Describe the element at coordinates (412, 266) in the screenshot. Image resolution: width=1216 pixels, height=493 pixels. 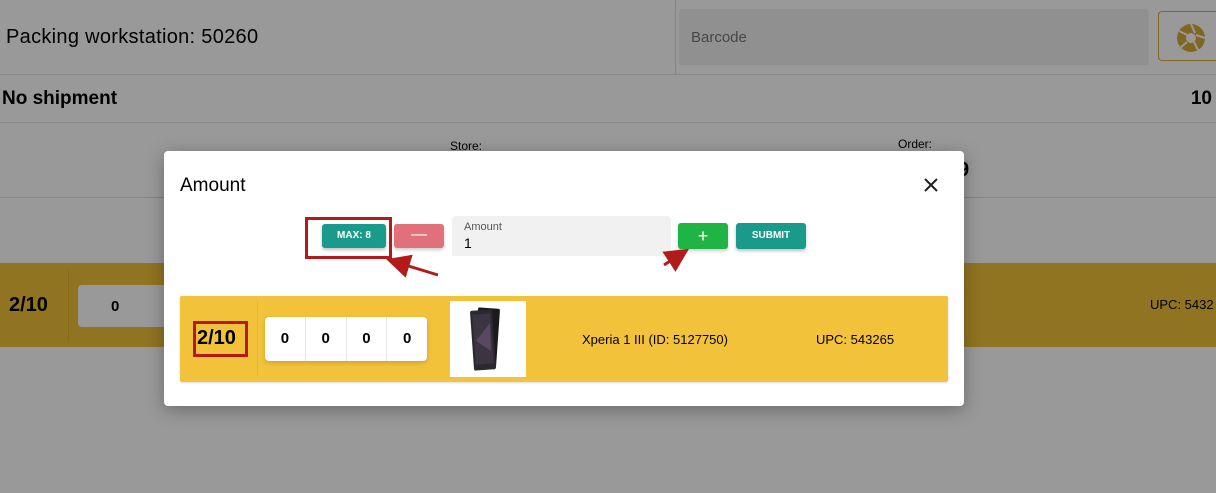
I see `annotation-arrow-max` at that location.